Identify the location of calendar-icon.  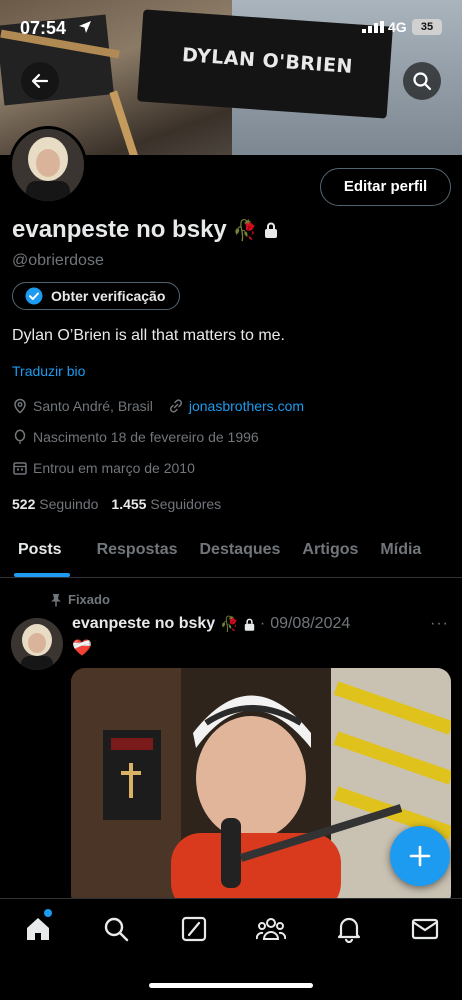
(20, 468).